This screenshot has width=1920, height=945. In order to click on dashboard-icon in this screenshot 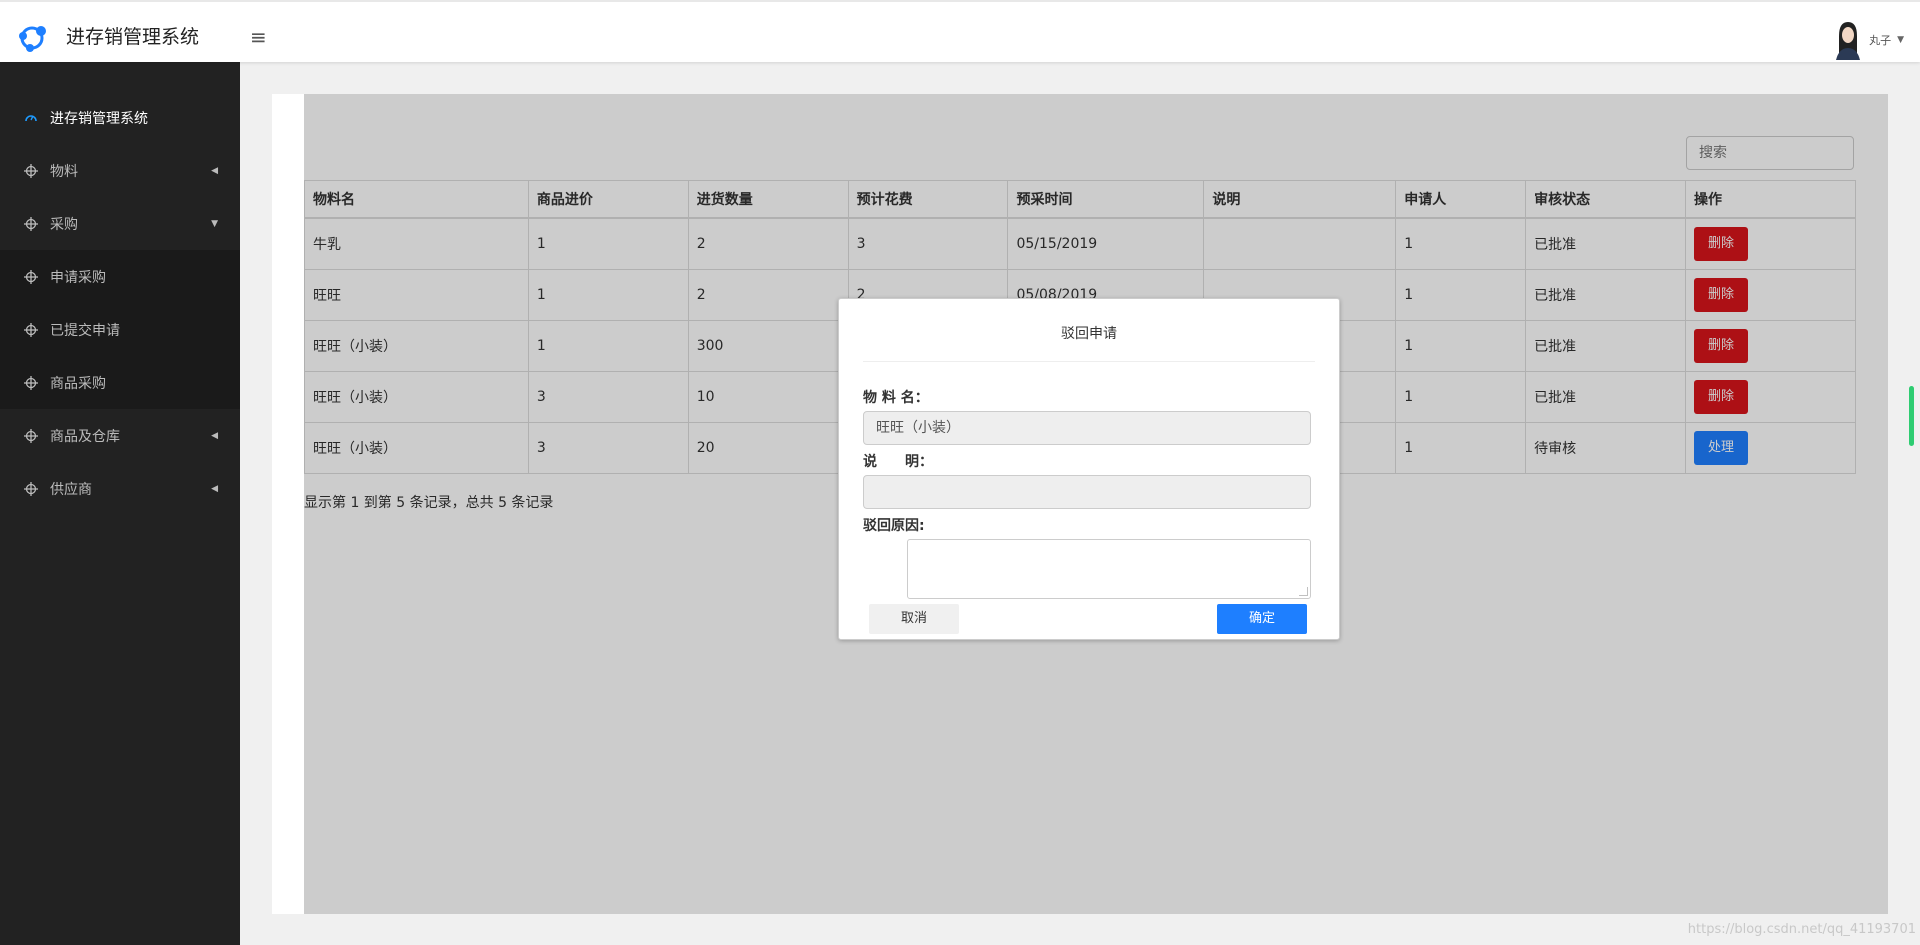, I will do `click(31, 117)`.